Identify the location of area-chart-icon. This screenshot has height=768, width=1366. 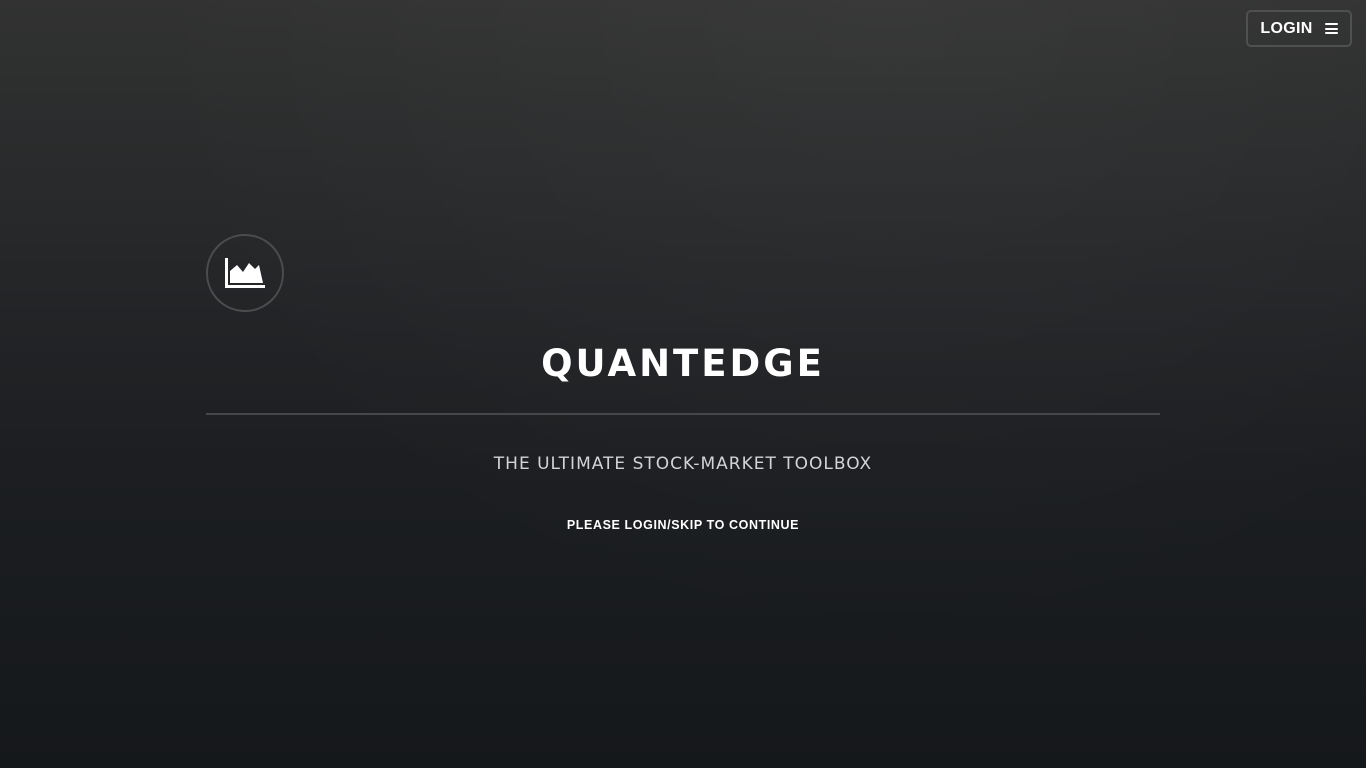
(245, 273).